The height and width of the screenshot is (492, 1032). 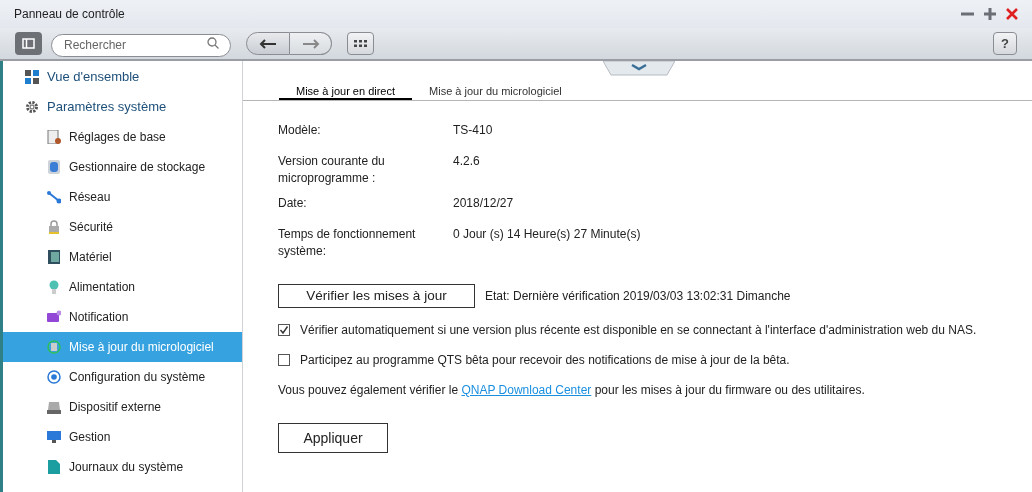 What do you see at coordinates (54, 227) in the screenshot?
I see `lock-icon` at bounding box center [54, 227].